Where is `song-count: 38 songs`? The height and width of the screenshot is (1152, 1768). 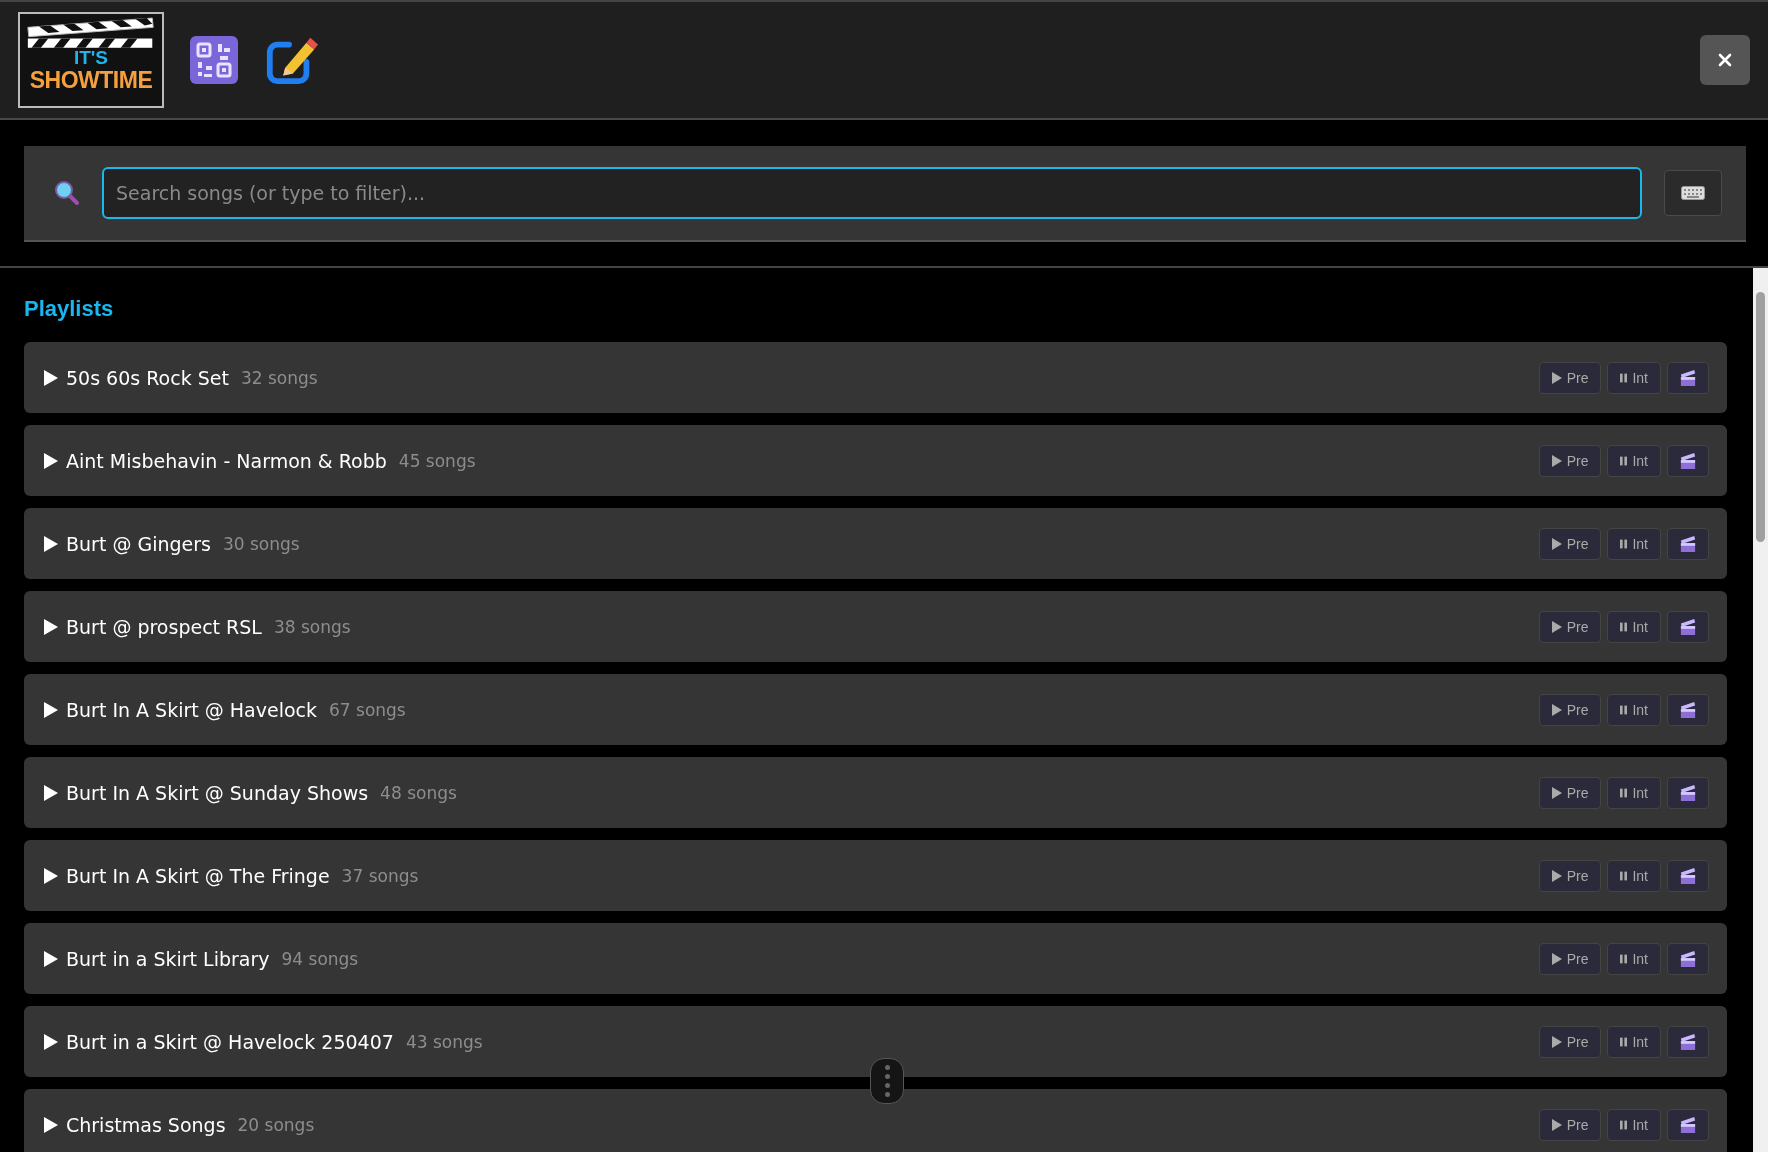 song-count: 38 songs is located at coordinates (312, 626).